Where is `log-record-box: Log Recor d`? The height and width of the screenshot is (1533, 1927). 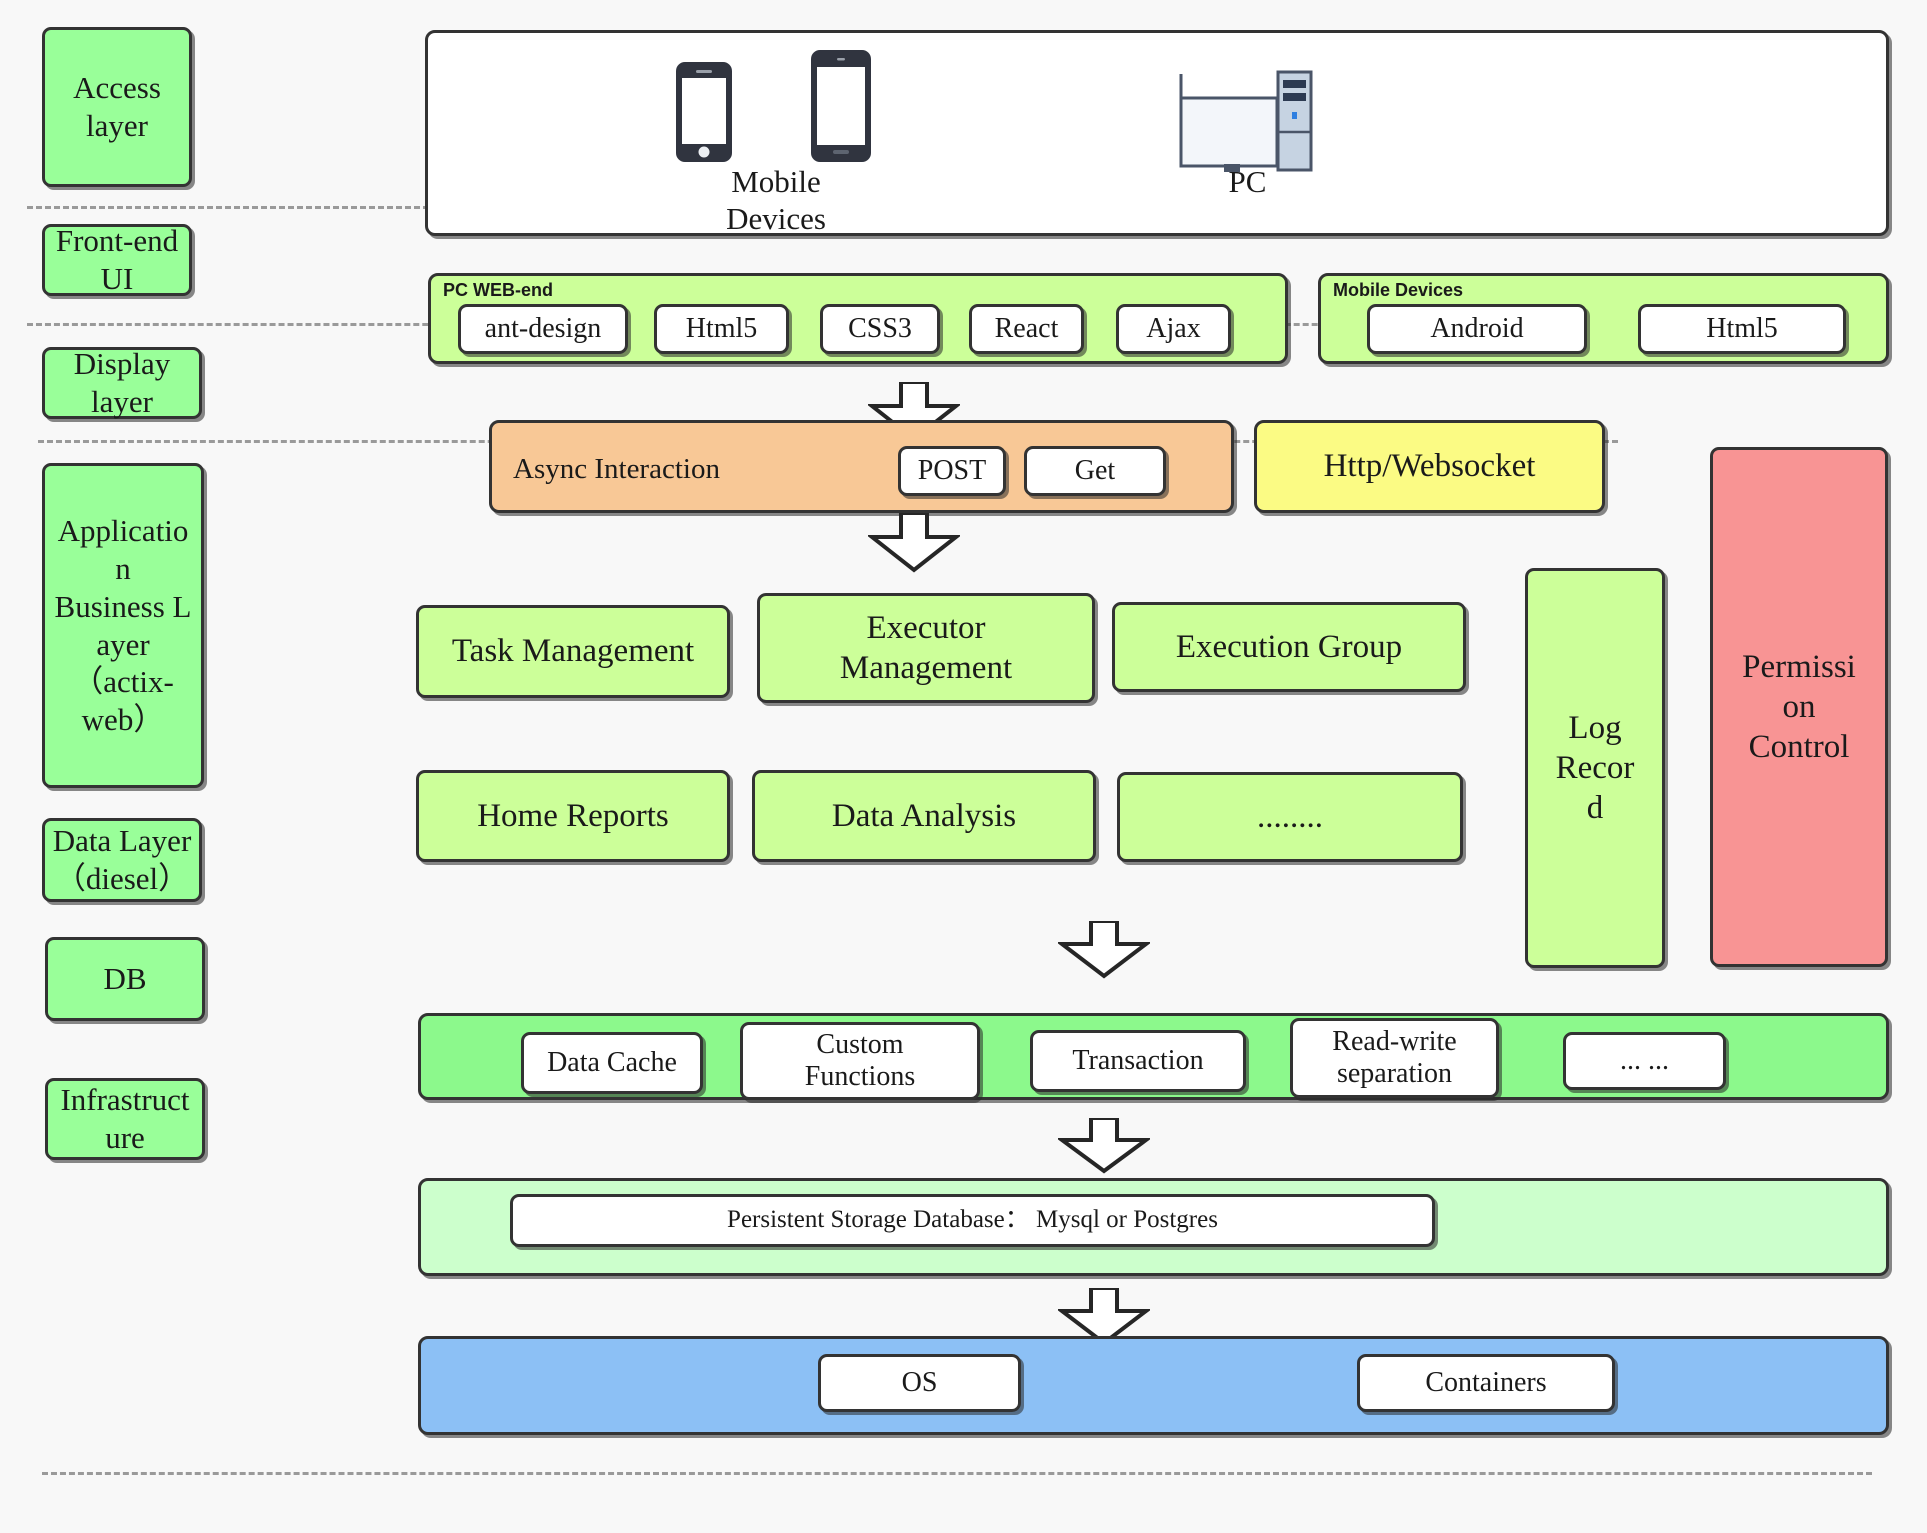
log-record-box: Log Recor d is located at coordinates (1595, 768).